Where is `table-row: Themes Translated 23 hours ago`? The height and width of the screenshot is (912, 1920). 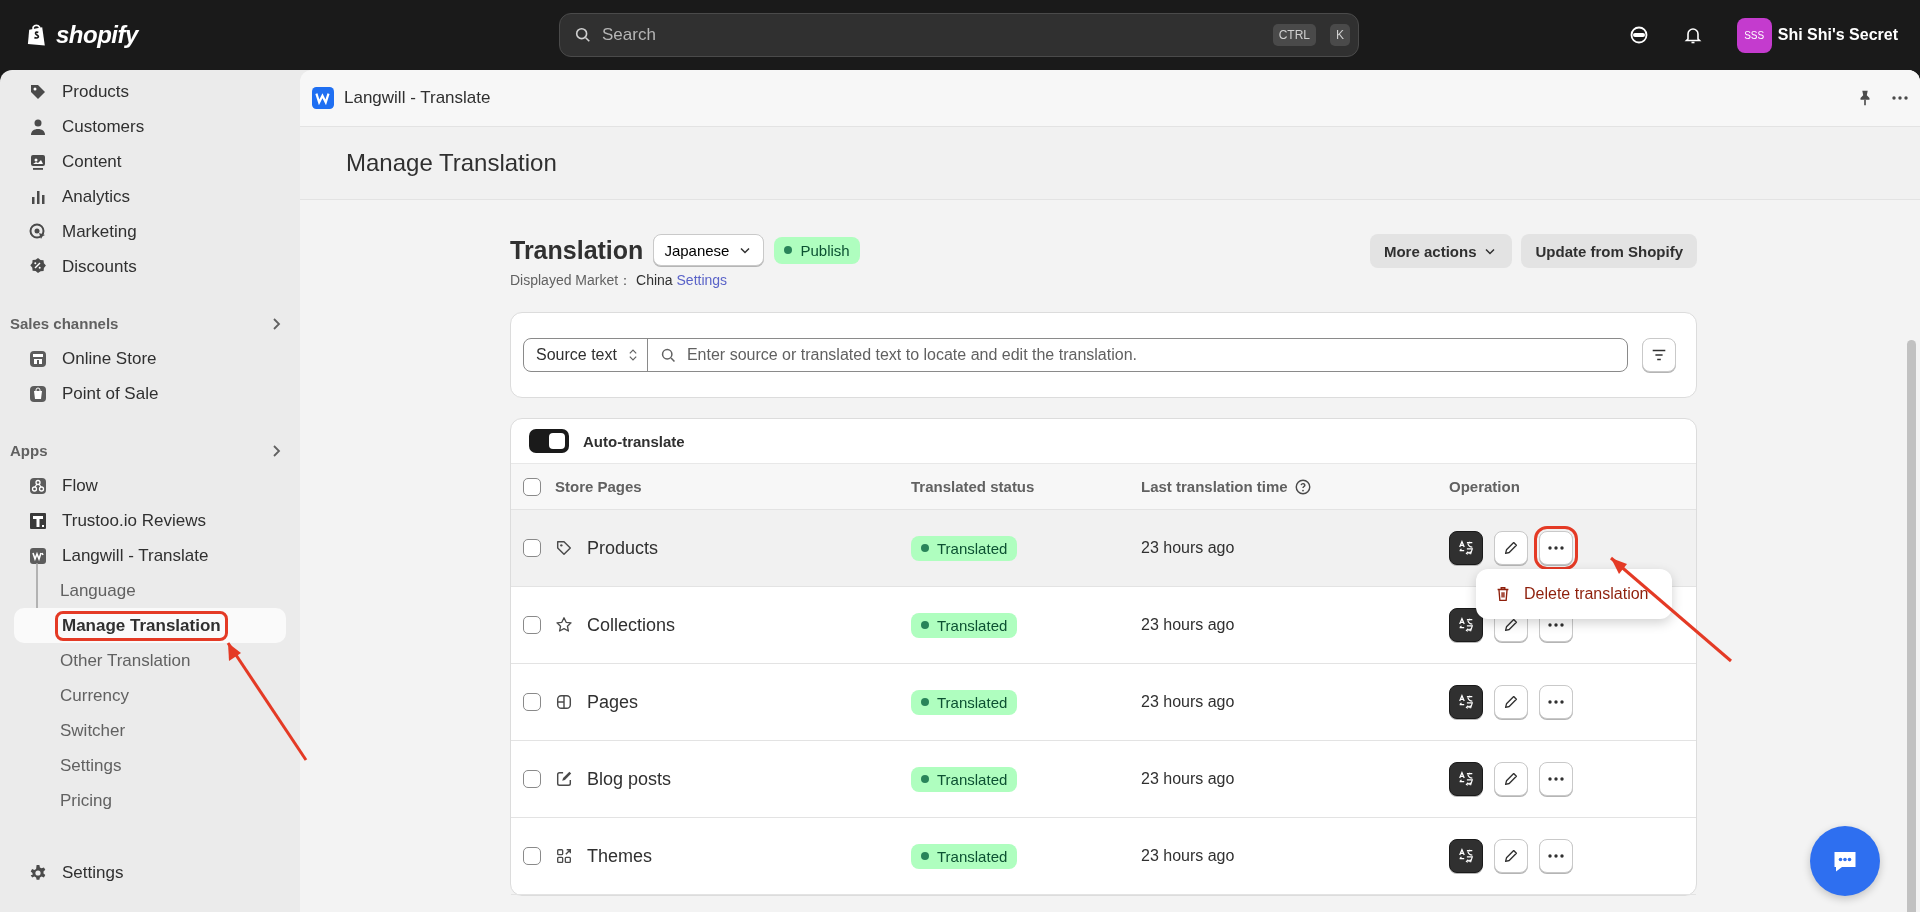
table-row: Themes Translated 23 hours ago is located at coordinates (1103, 856).